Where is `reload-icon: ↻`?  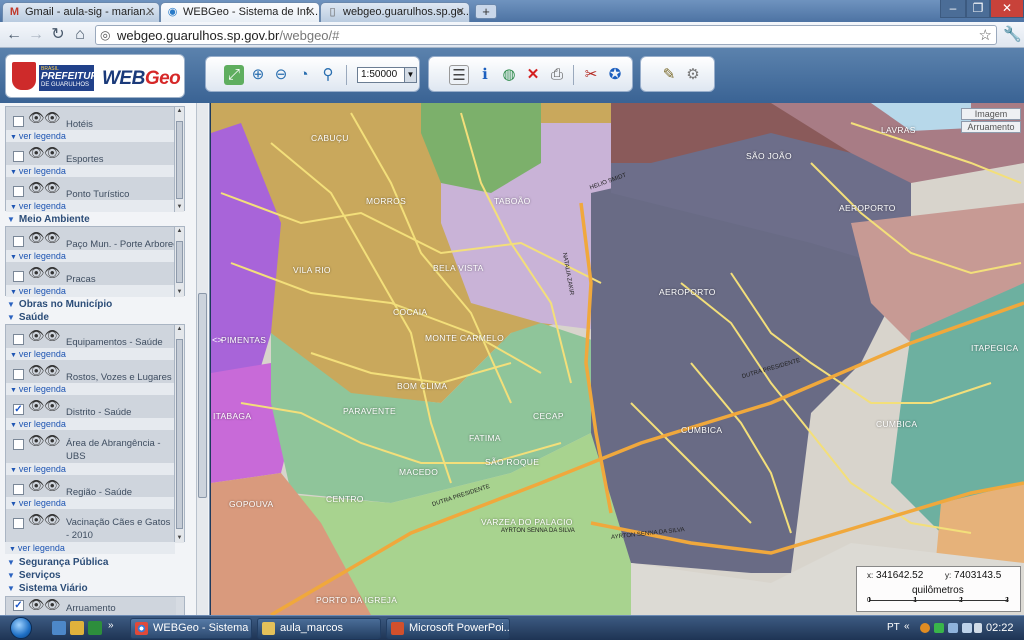
reload-icon: ↻ is located at coordinates (58, 35).